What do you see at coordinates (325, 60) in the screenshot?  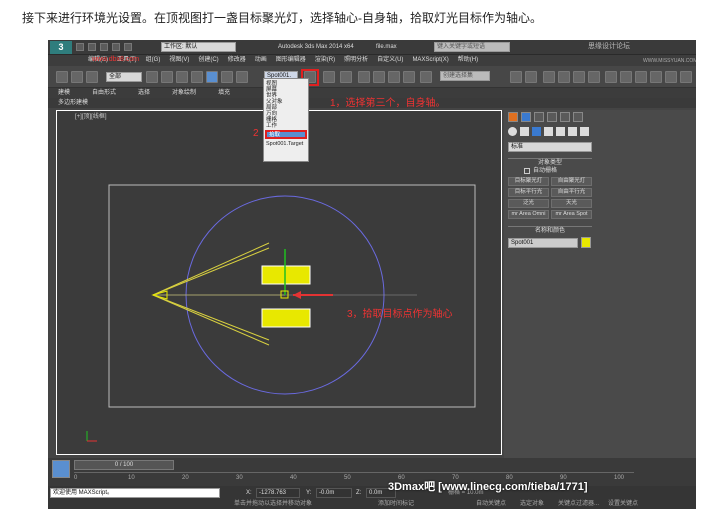 I see `menu-item: 渲染(R)` at bounding box center [325, 60].